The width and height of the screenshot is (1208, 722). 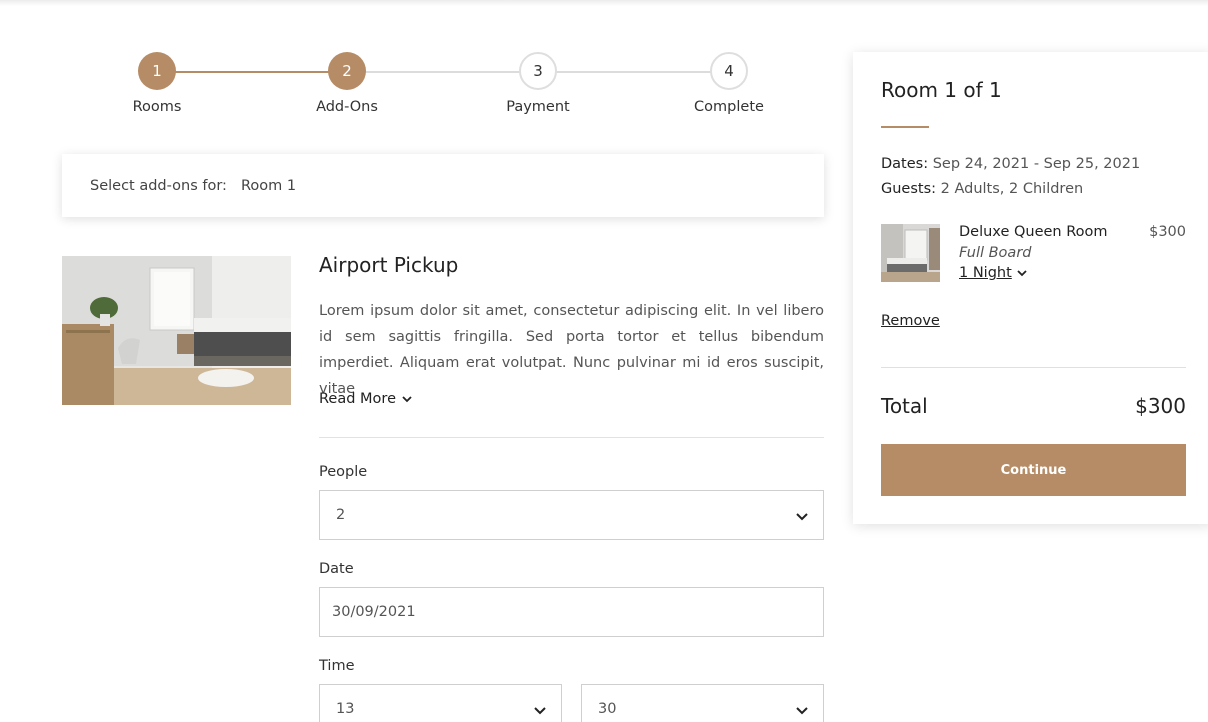 What do you see at coordinates (440, 703) in the screenshot?
I see `time-hour-select: 13` at bounding box center [440, 703].